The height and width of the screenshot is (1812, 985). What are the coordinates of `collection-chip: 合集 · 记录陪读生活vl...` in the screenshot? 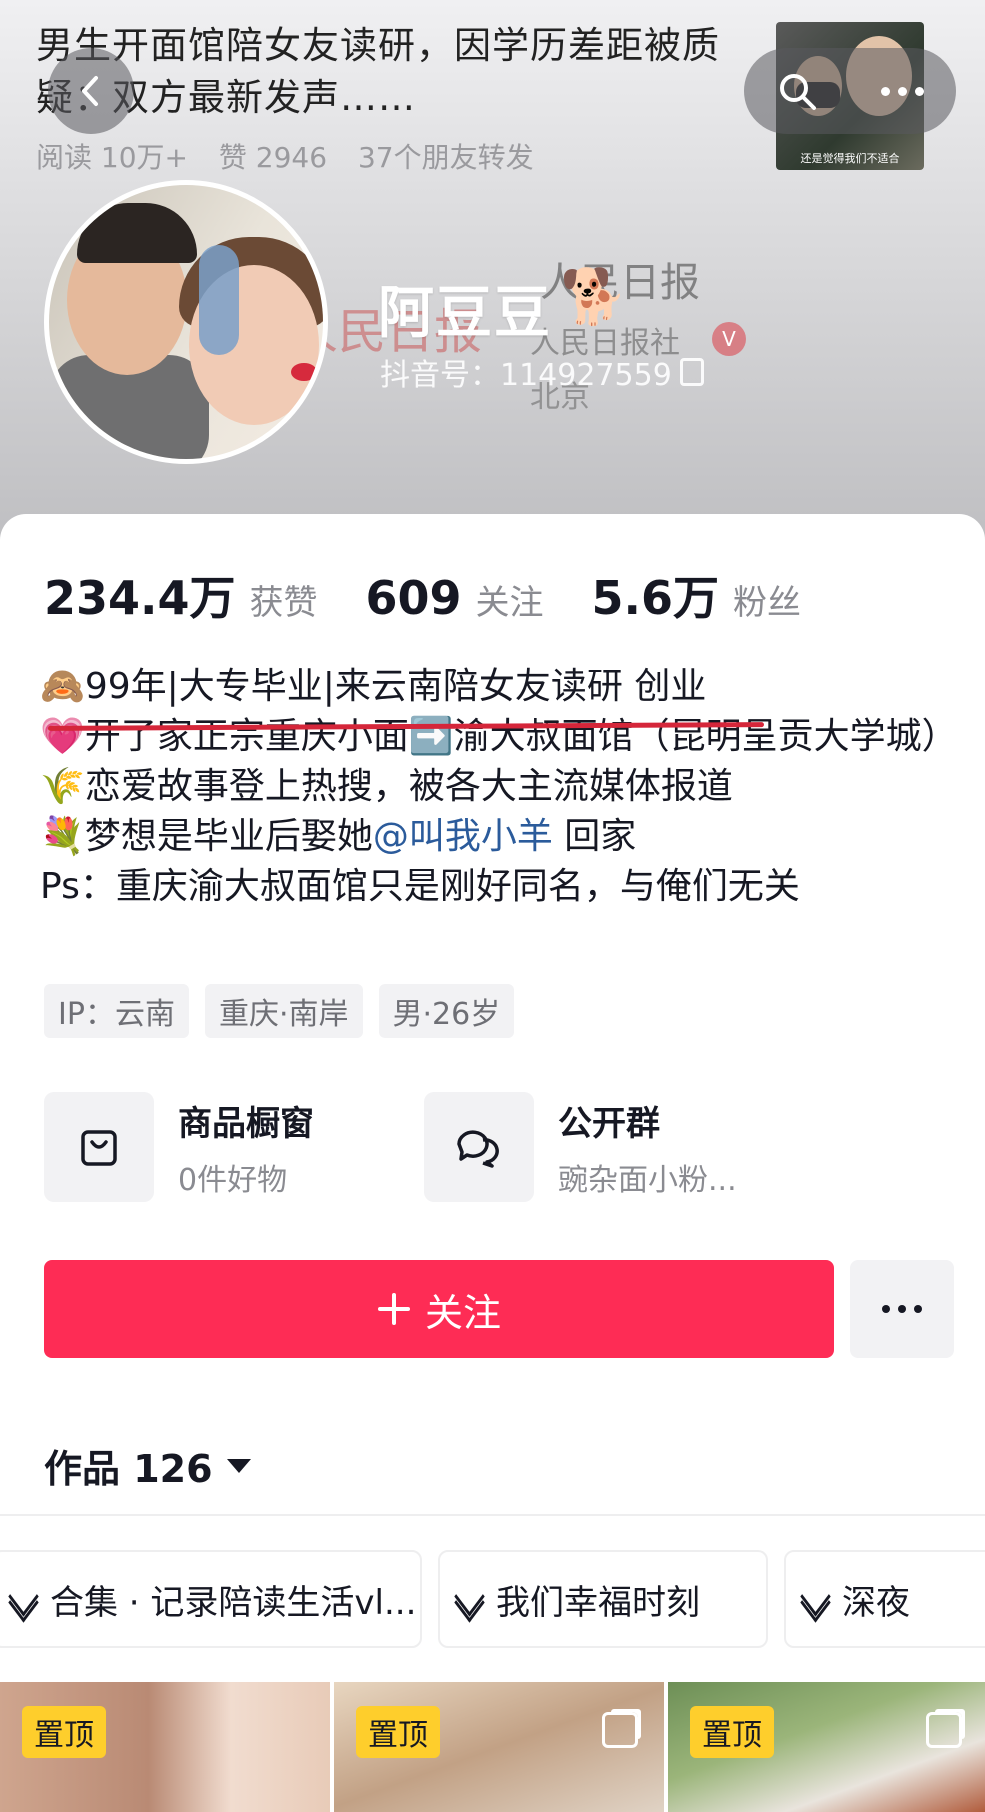 It's located at (211, 1599).